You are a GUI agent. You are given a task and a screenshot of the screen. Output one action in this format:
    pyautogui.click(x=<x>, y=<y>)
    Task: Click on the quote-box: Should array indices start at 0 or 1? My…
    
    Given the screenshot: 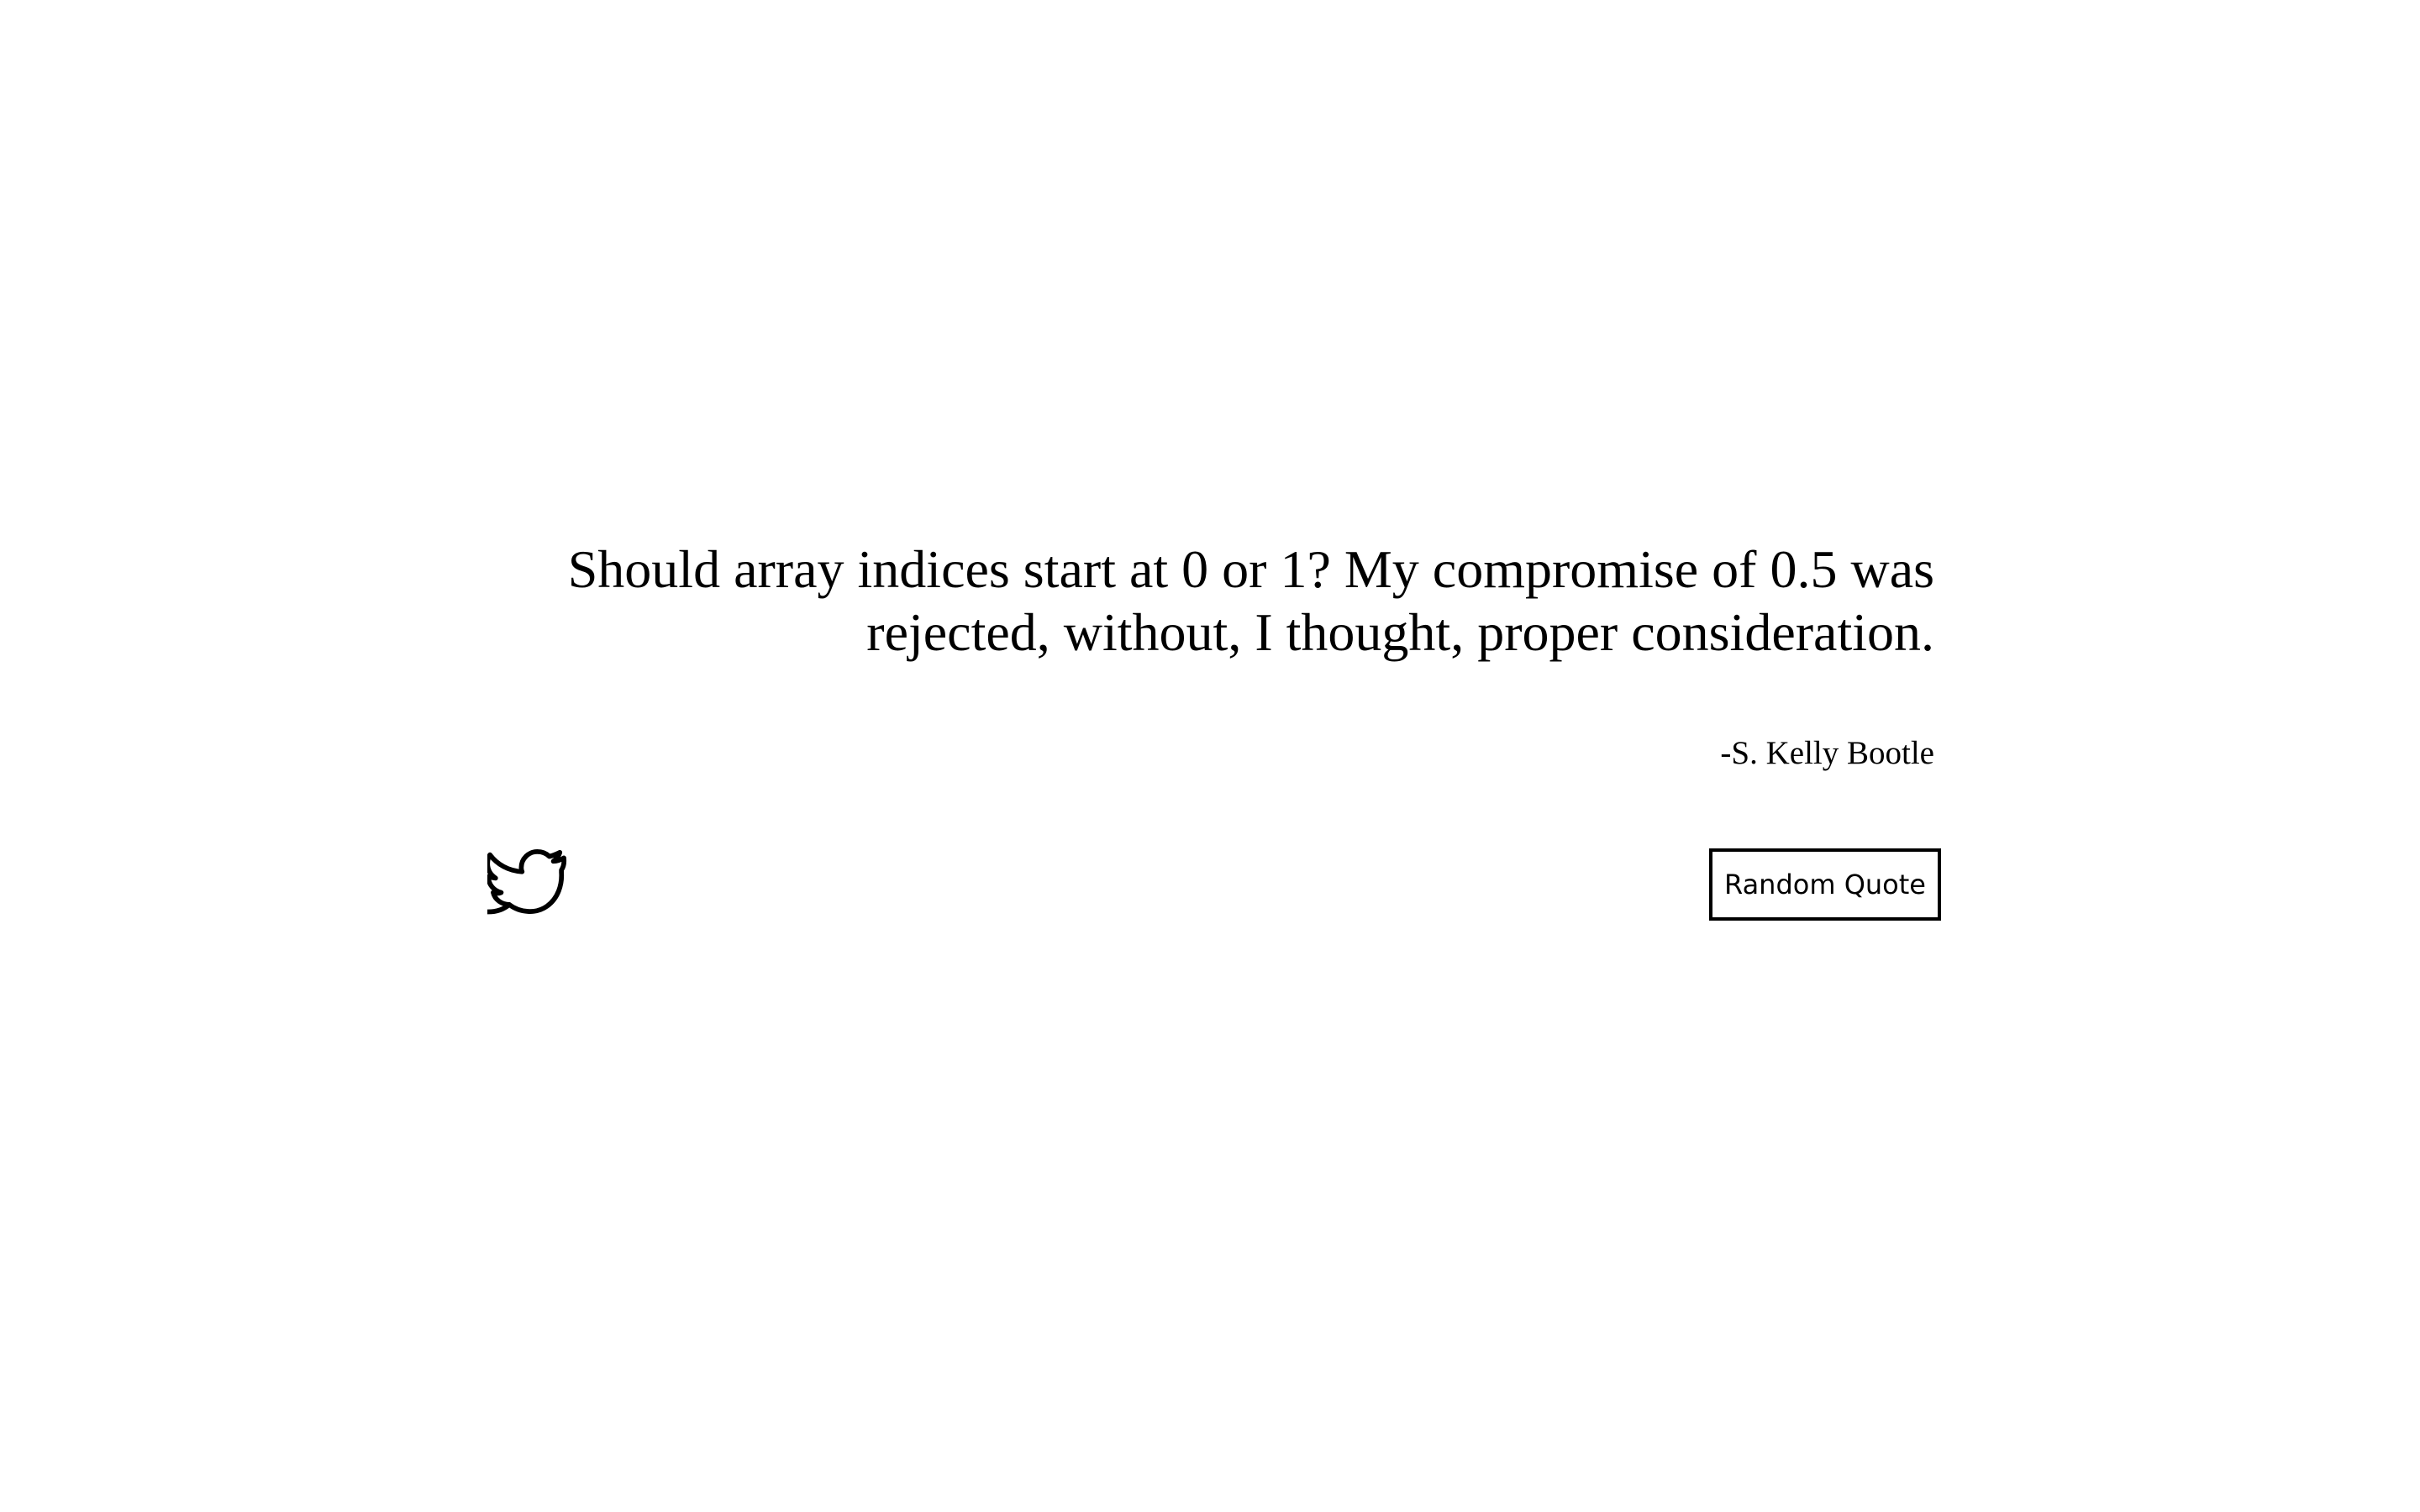 What is the action you would take?
    pyautogui.click(x=1214, y=656)
    